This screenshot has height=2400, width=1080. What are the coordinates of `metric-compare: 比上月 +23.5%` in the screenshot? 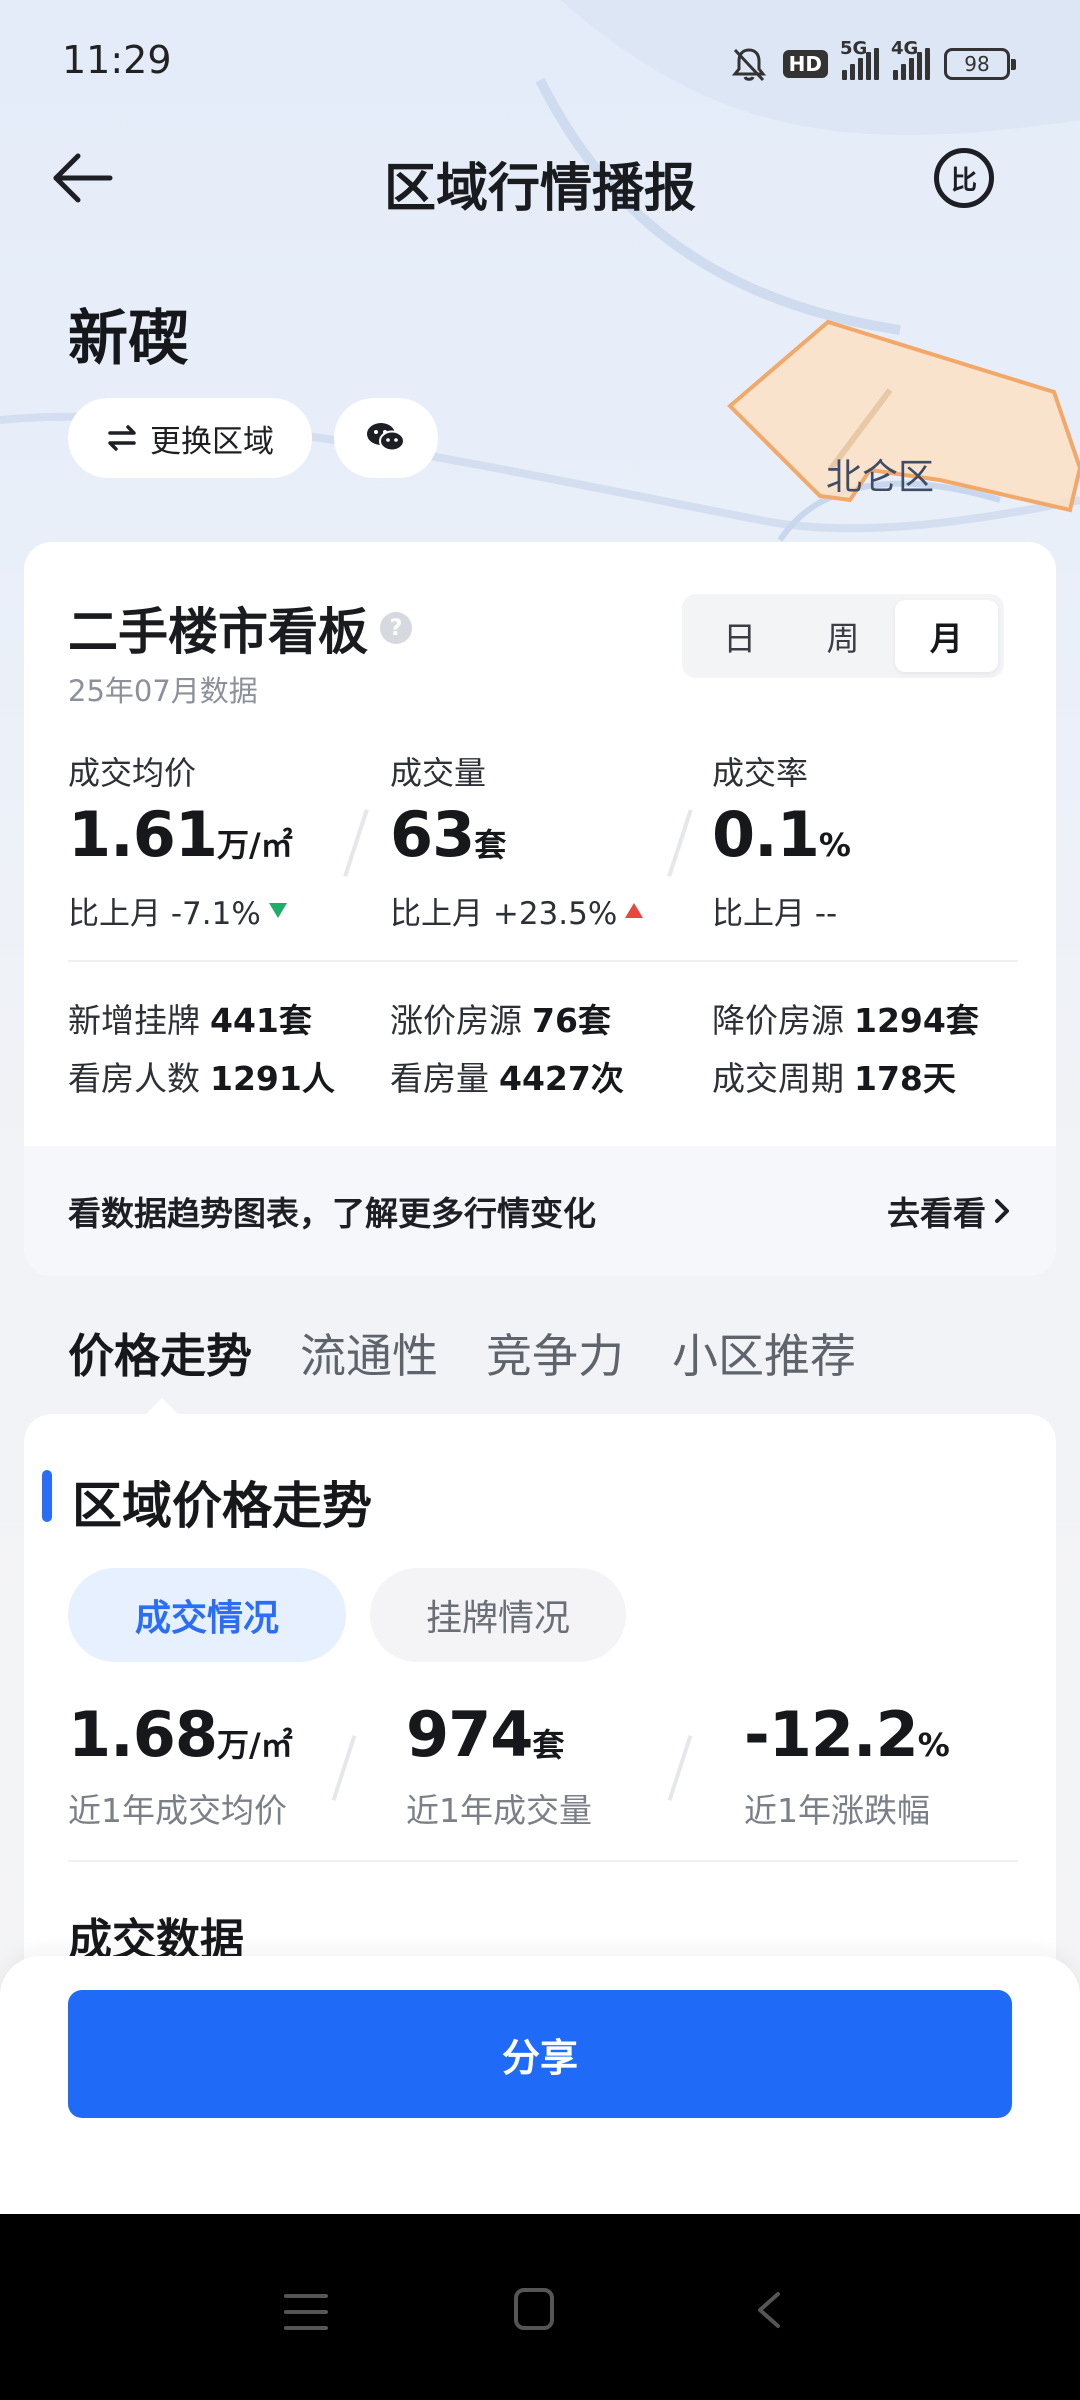 It's located at (540, 910).